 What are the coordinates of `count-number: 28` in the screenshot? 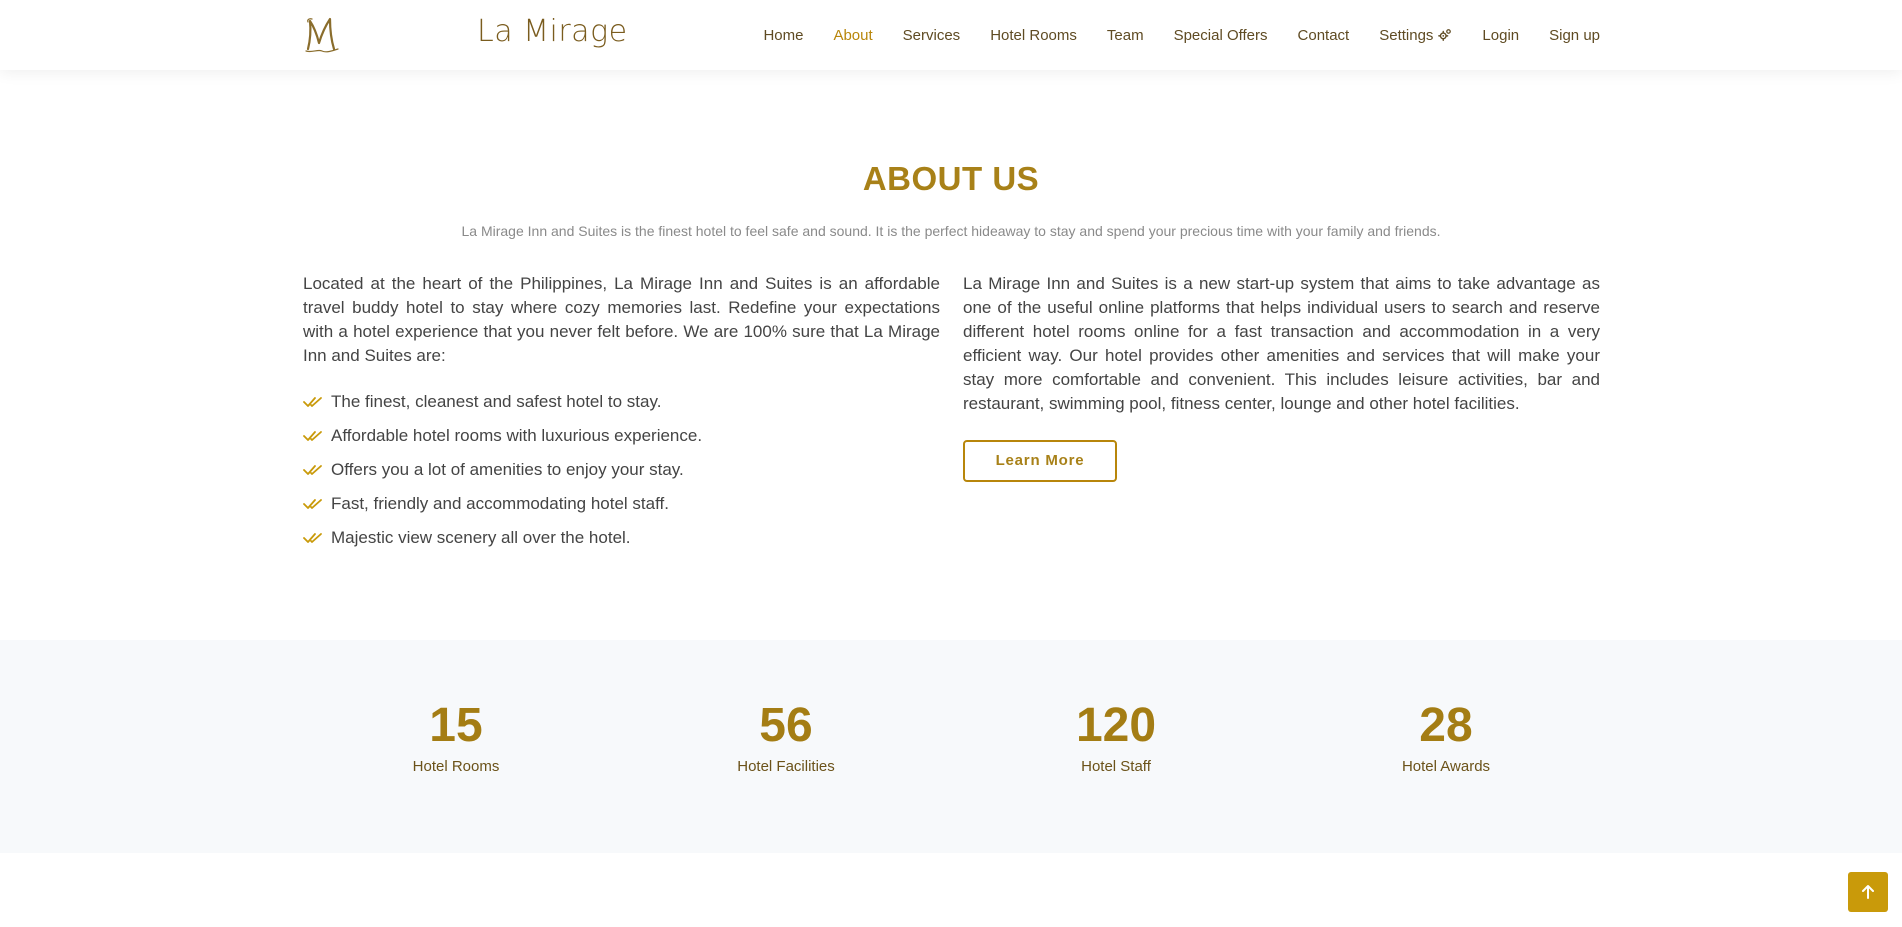 It's located at (1446, 725).